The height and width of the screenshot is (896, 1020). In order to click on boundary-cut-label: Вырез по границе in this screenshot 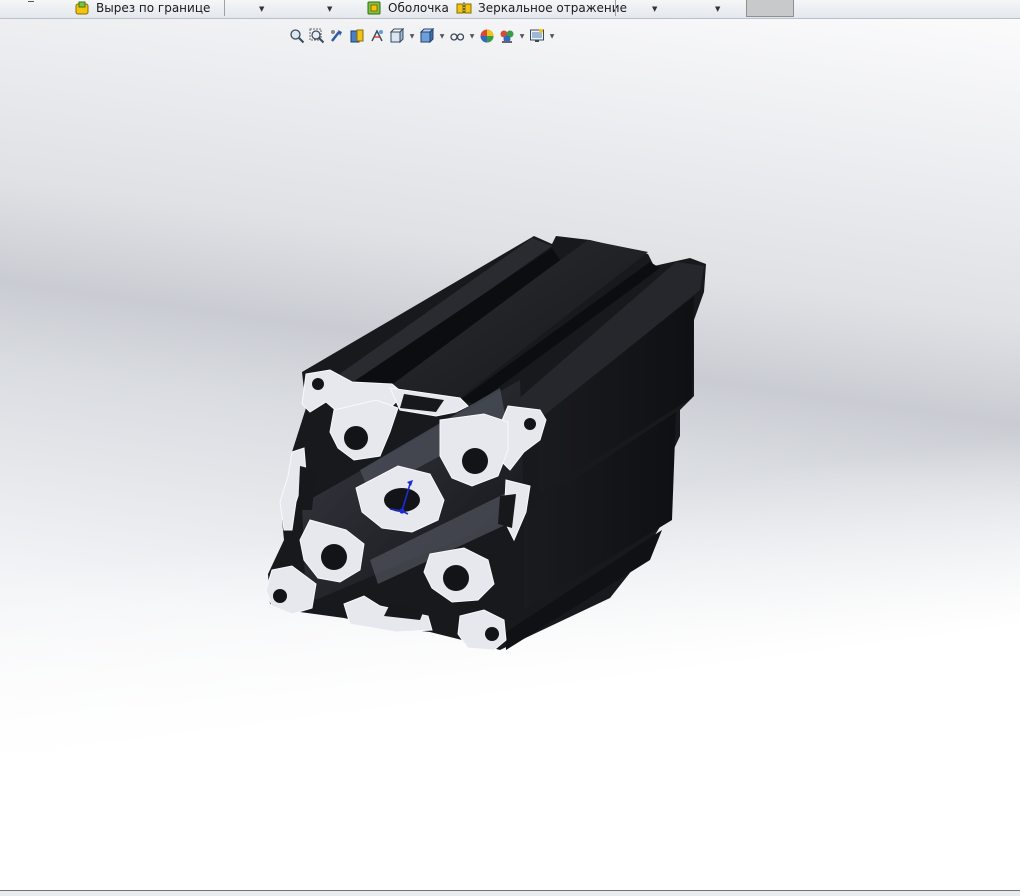, I will do `click(153, 8)`.